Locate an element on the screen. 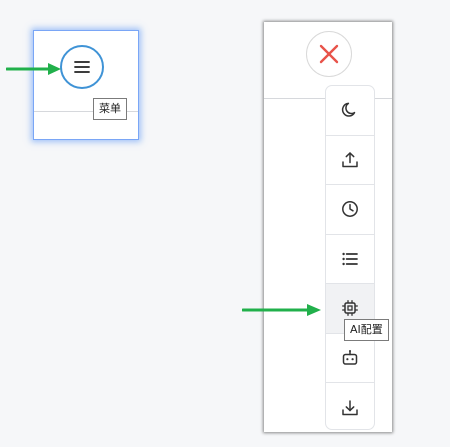  list-icon is located at coordinates (350, 258).